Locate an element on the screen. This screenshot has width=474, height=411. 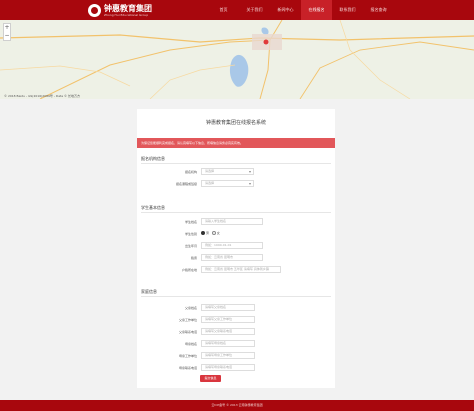
mother-work-label: 母亲工作单位 is located at coordinates (187, 356).